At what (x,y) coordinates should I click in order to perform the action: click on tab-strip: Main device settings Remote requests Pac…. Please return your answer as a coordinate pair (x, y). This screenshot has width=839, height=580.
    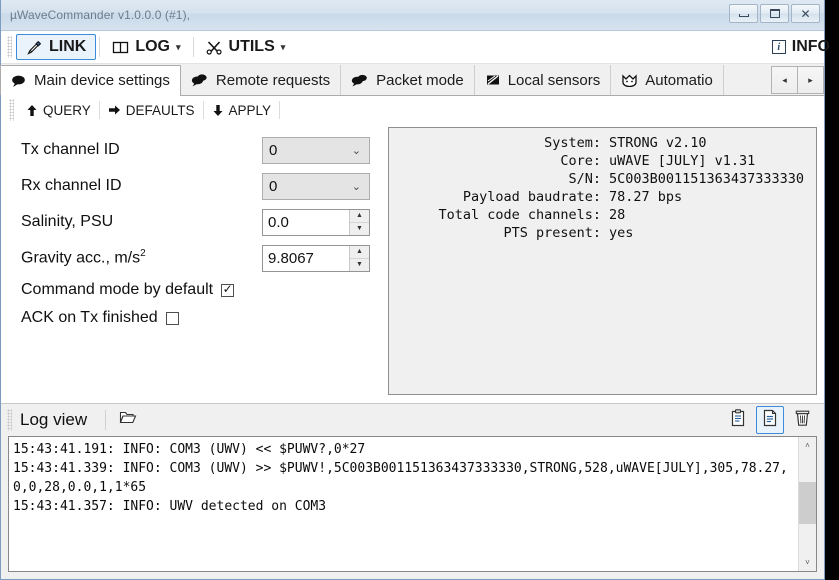
    Looking at the image, I should click on (412, 80).